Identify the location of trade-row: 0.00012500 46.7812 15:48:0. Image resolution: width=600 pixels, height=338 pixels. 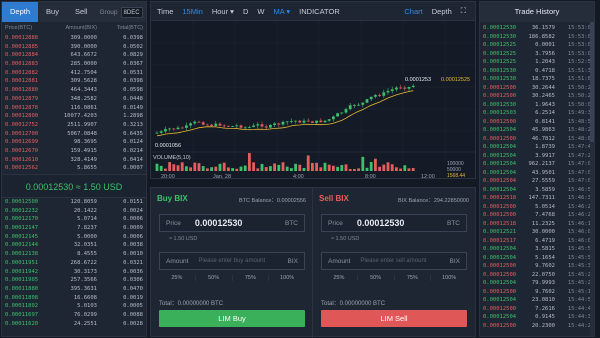
(537, 139).